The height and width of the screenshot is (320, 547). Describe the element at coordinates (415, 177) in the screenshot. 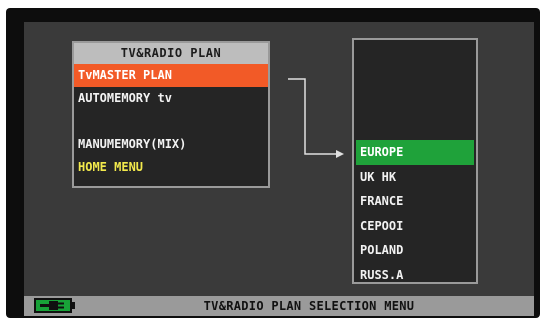

I see `list-item-uk-hk: UK HK` at that location.